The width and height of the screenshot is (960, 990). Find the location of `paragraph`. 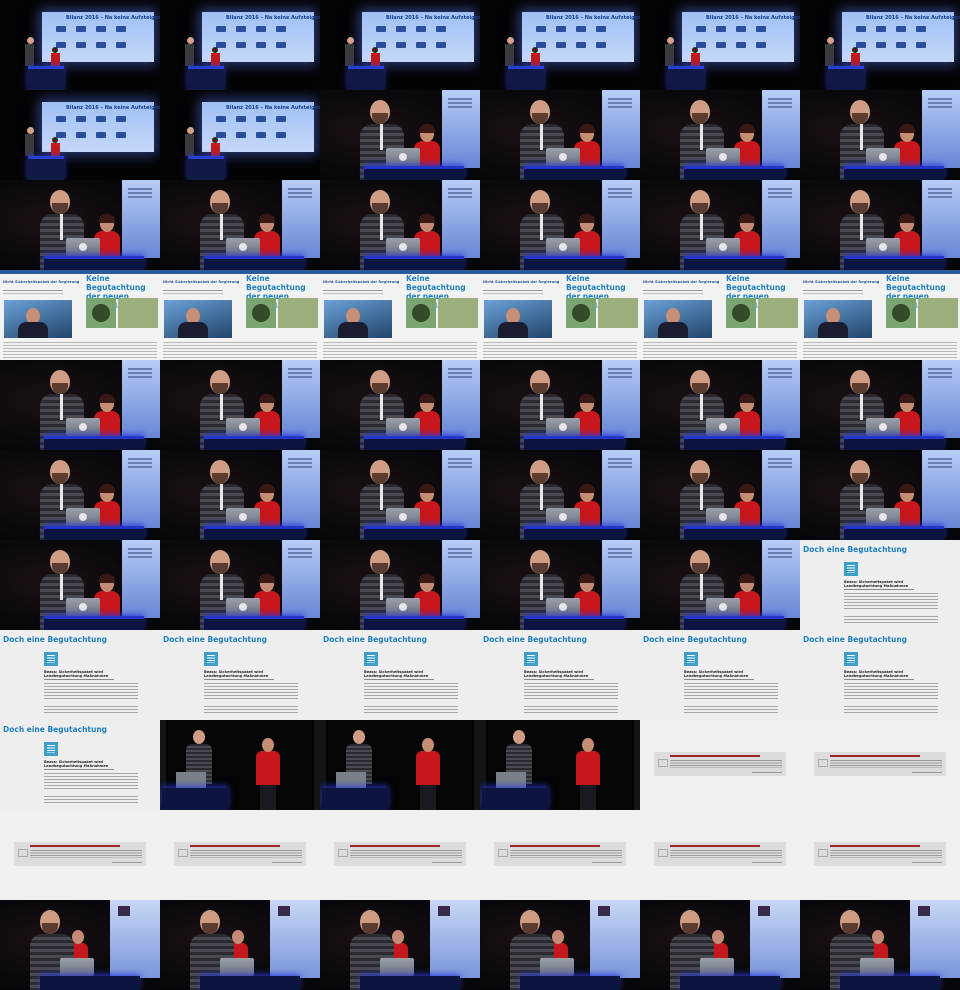

paragraph is located at coordinates (891, 602).